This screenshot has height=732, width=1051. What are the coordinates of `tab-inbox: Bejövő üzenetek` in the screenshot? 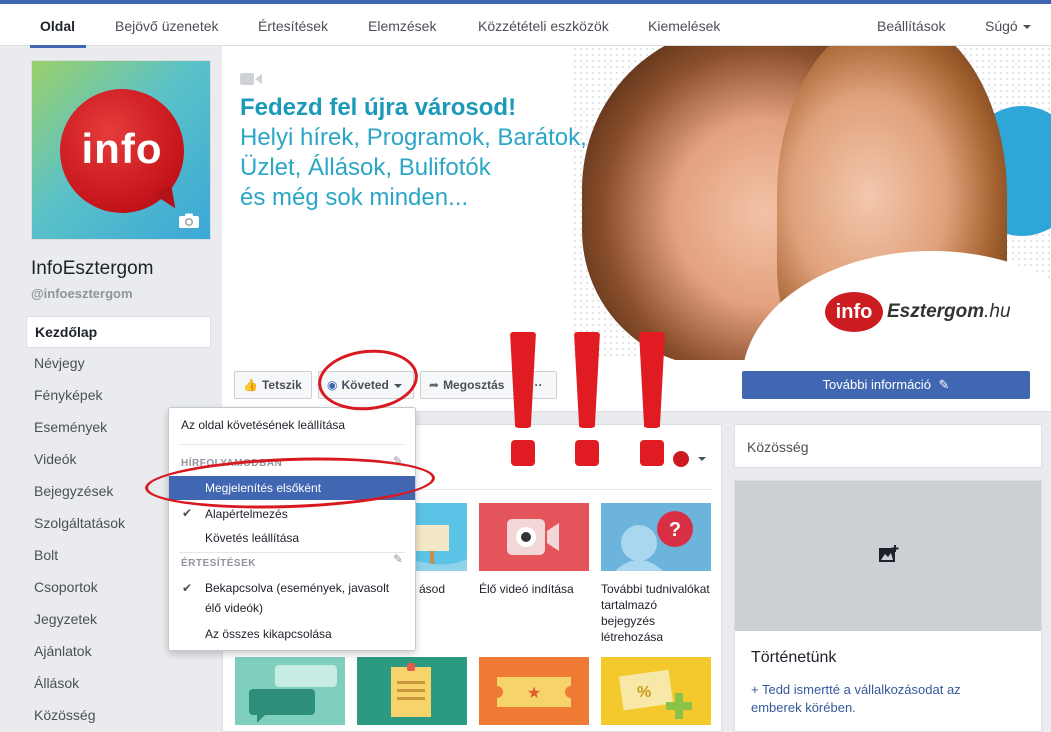 It's located at (167, 26).